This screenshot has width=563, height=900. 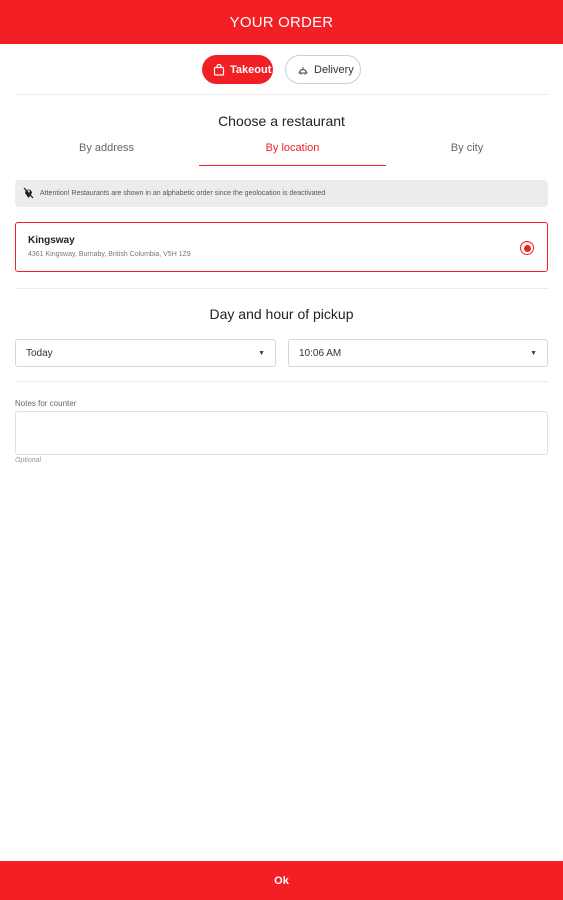 I want to click on notes-hint: Optional, so click(x=28, y=460).